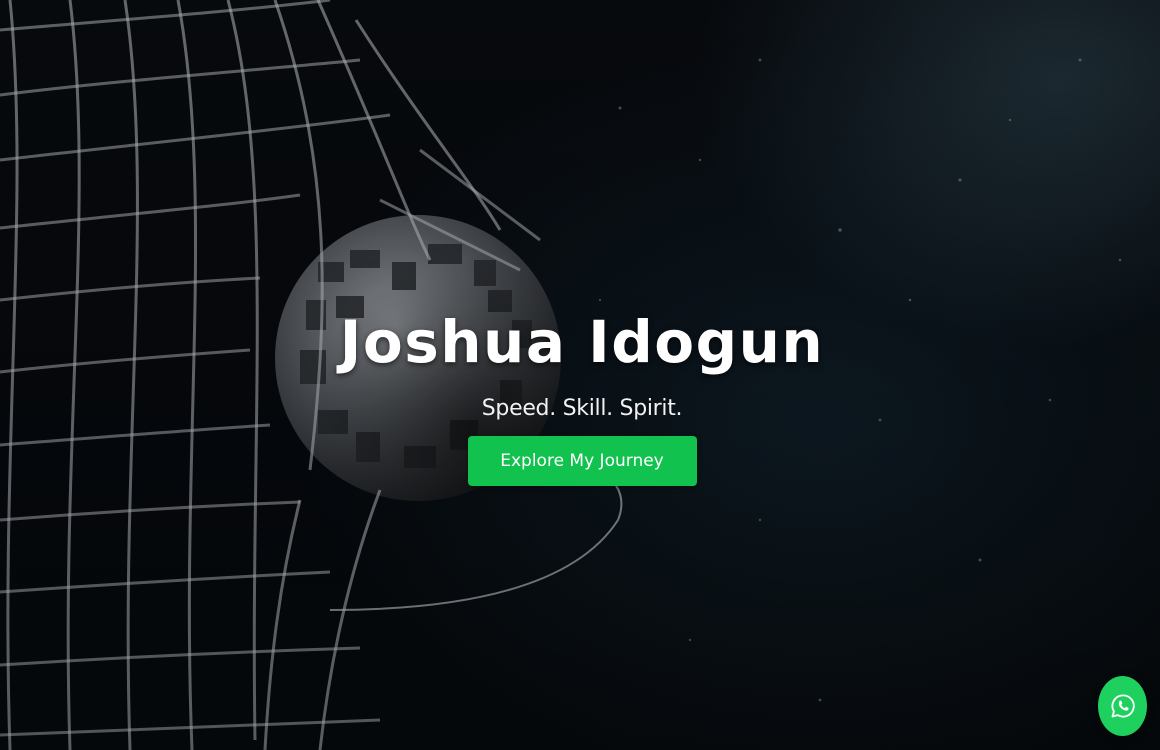  Describe the element at coordinates (582, 461) in the screenshot. I see `explore-journey-button: Explore My Journey` at that location.